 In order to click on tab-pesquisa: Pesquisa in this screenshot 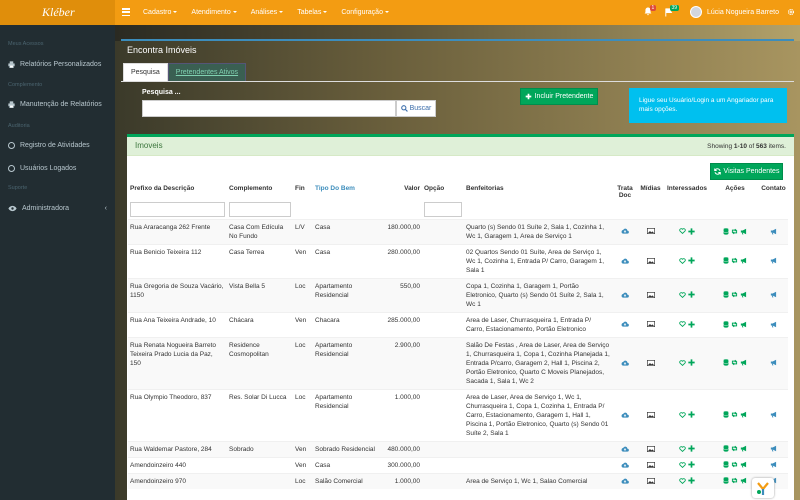, I will do `click(145, 72)`.